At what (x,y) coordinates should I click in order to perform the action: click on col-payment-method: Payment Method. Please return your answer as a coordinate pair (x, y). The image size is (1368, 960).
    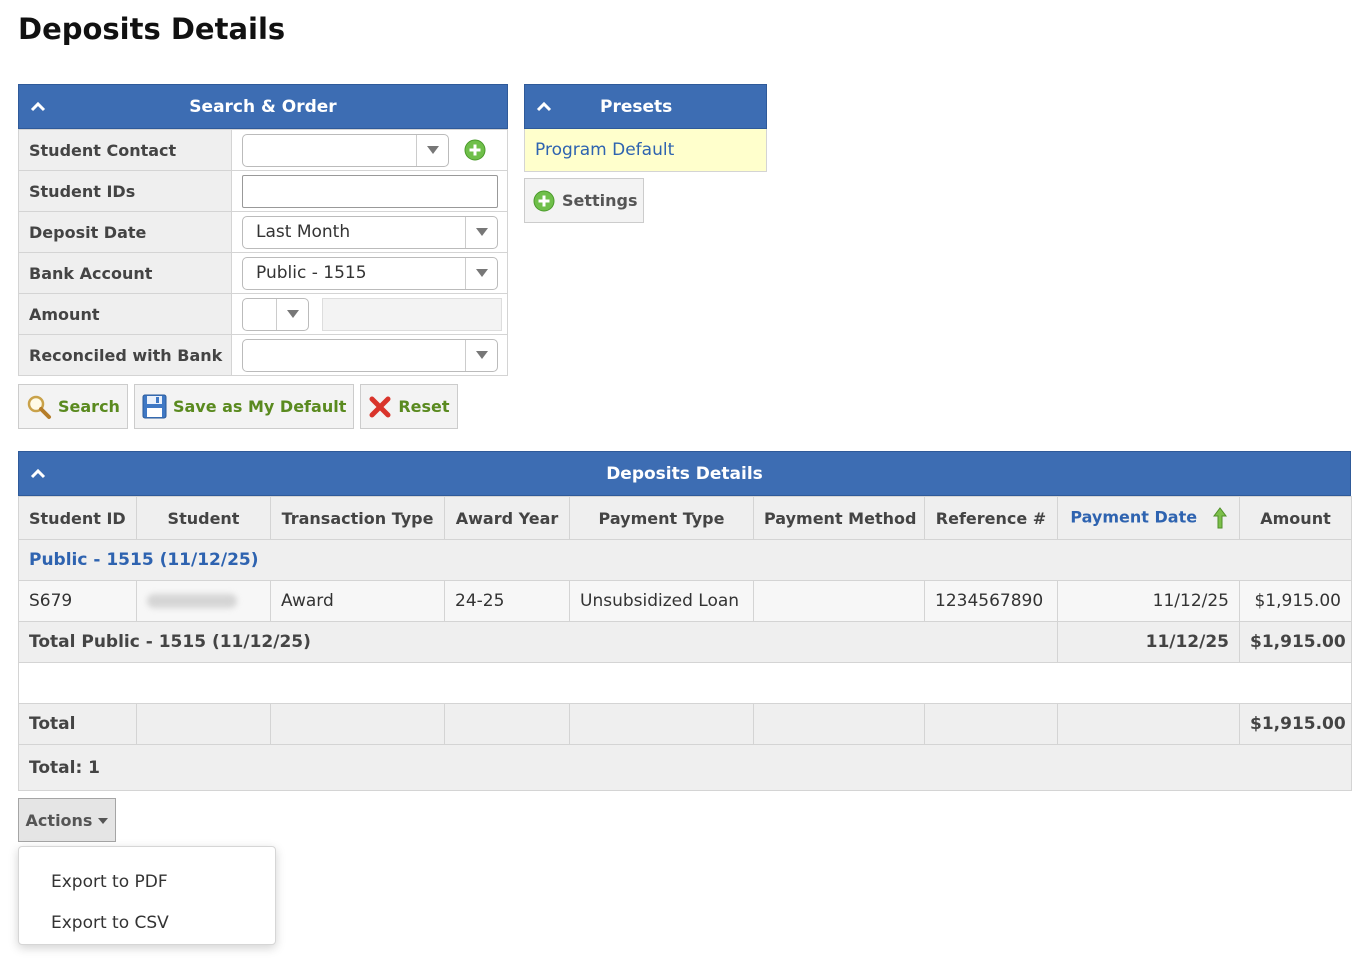
    Looking at the image, I should click on (839, 518).